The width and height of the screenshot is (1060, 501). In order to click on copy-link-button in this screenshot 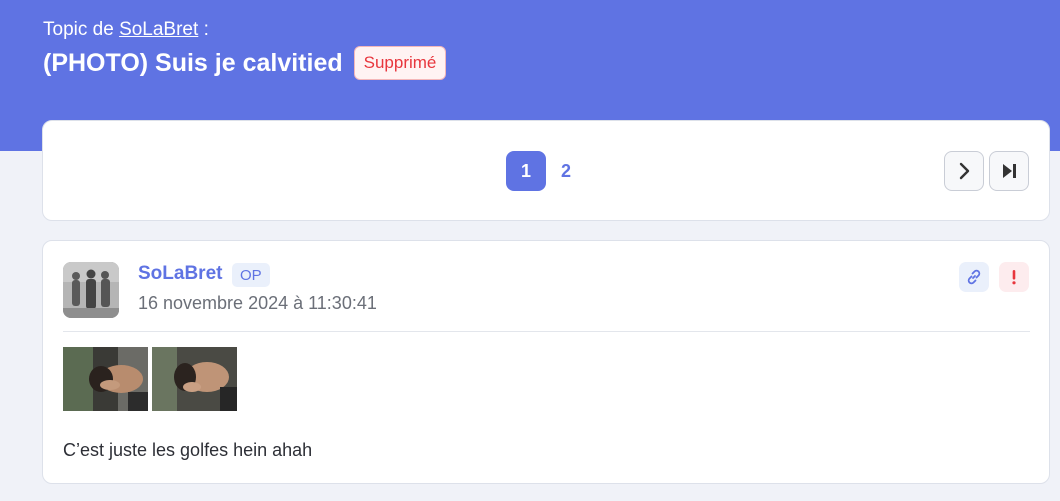, I will do `click(974, 277)`.